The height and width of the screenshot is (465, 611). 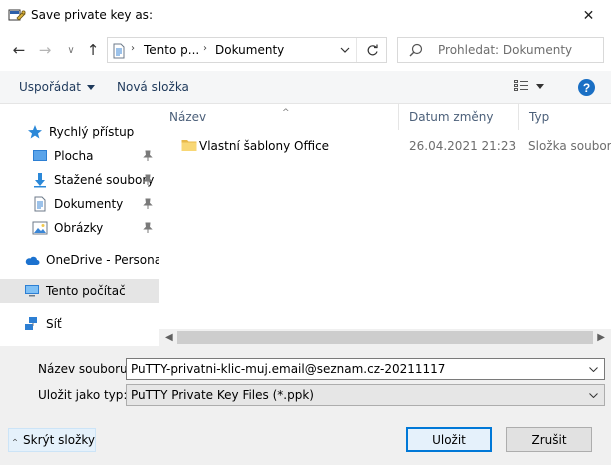 What do you see at coordinates (565, 117) in the screenshot?
I see `column-header-type: Typ` at bounding box center [565, 117].